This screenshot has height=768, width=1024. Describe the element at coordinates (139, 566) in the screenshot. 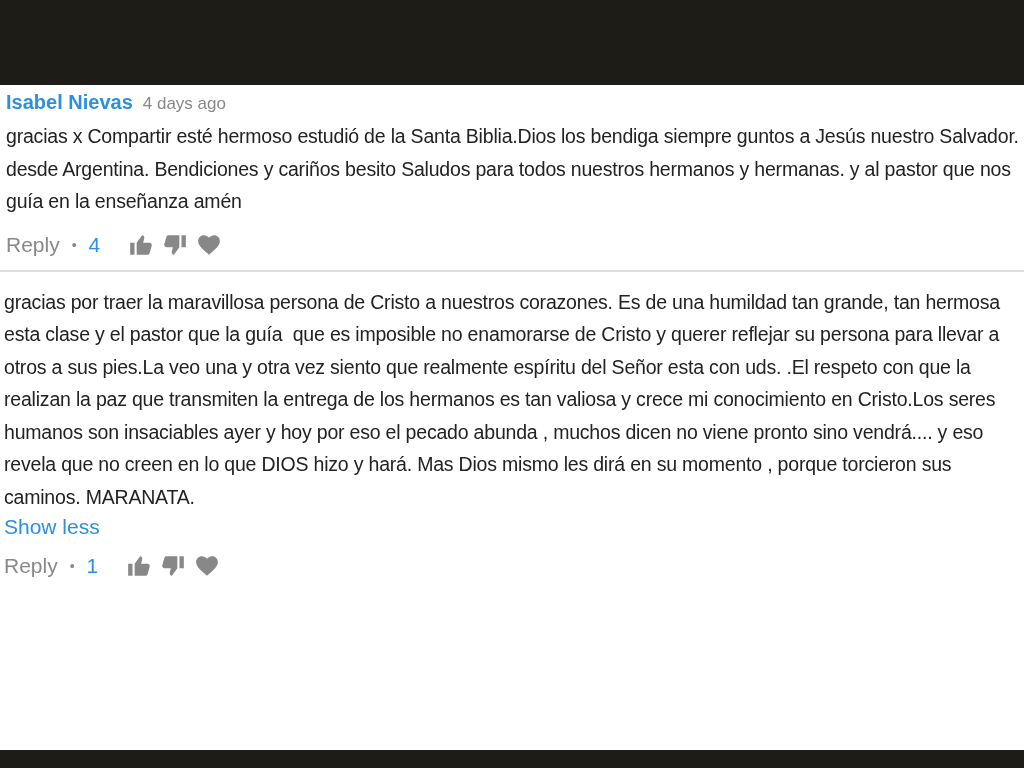

I see `thumbs-up-icon` at that location.